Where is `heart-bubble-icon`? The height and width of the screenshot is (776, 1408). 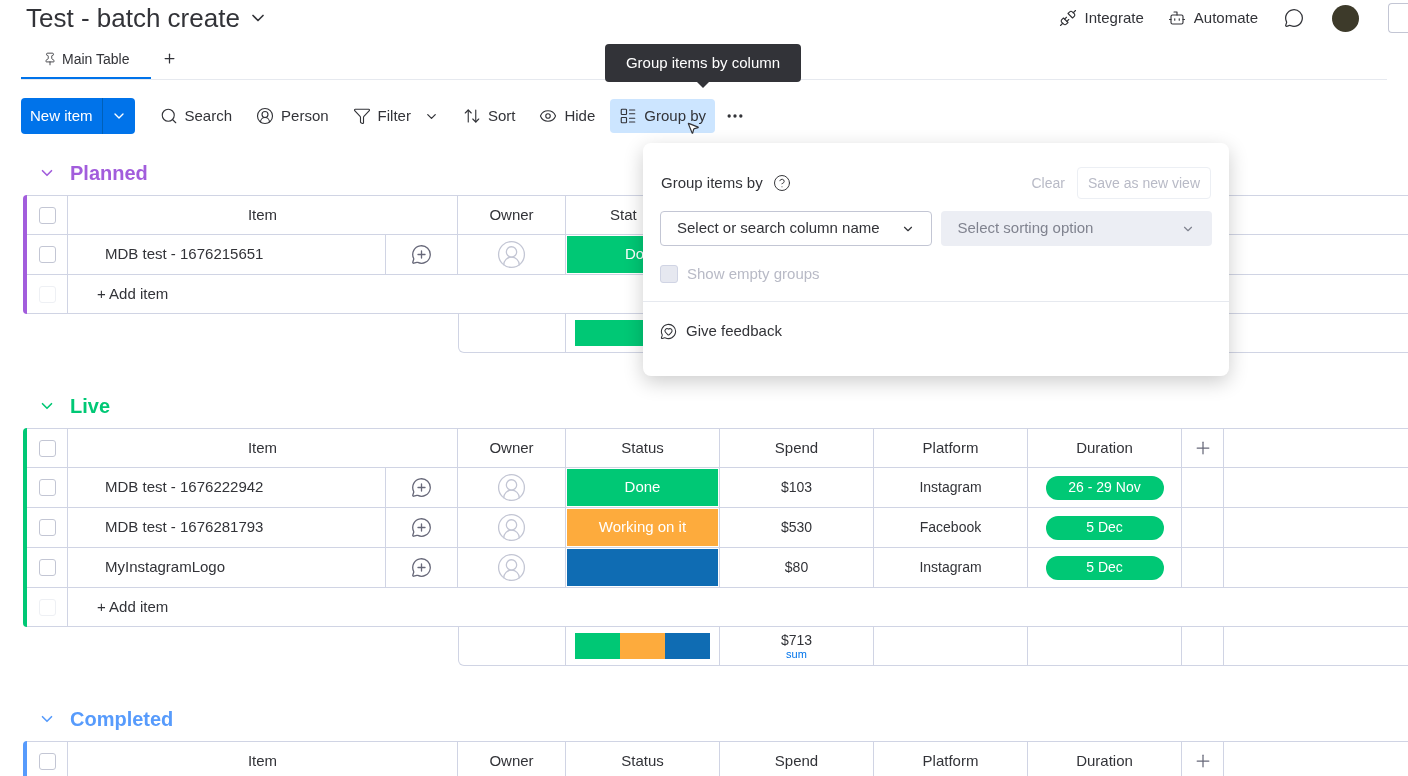 heart-bubble-icon is located at coordinates (668, 331).